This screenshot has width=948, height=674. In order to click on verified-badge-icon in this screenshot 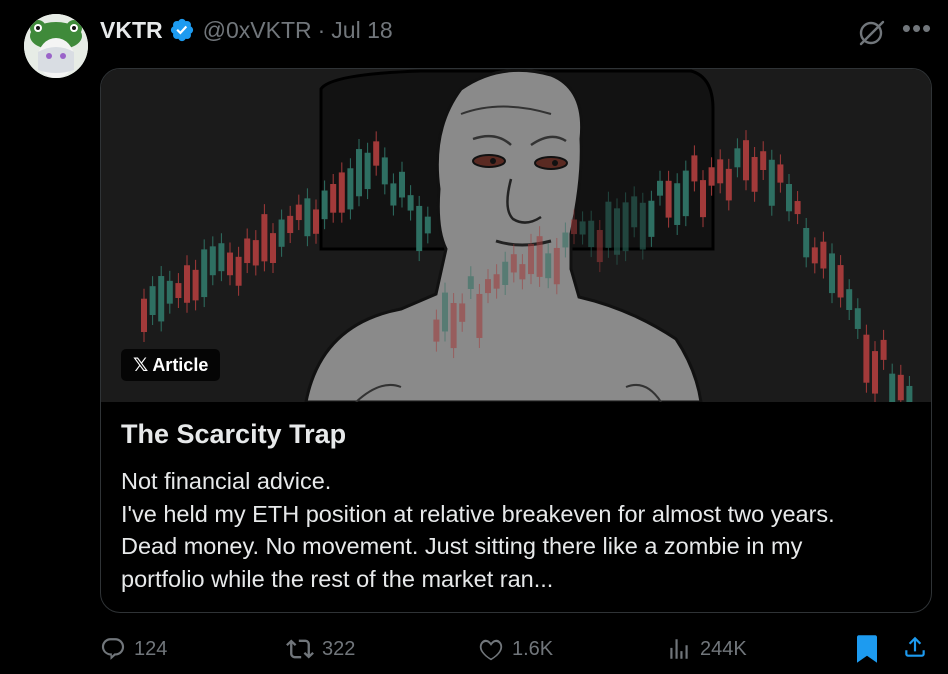, I will do `click(182, 30)`.